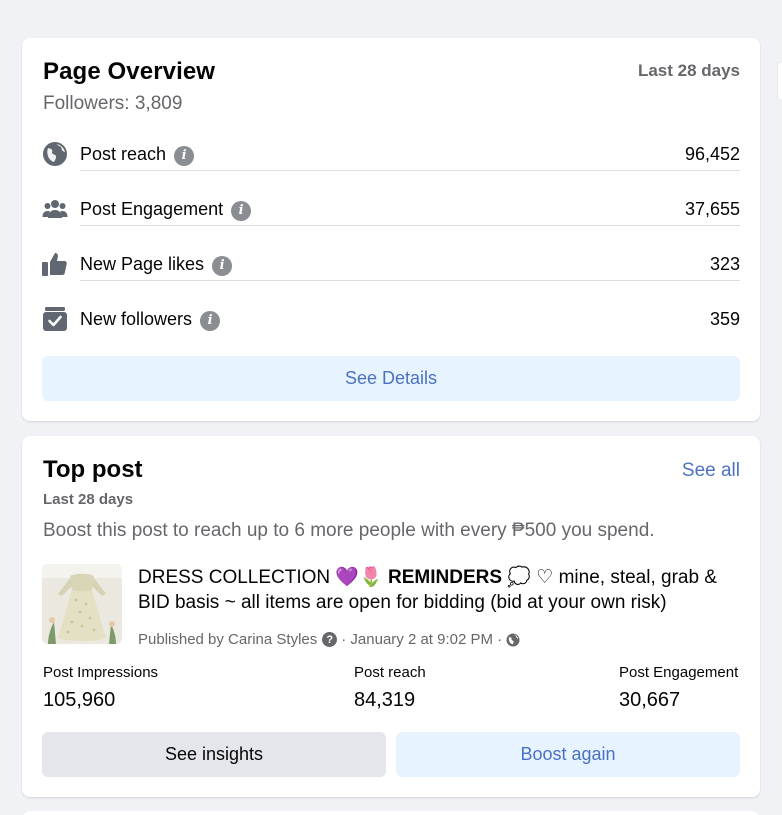  I want to click on top-post-period: Last 28 days, so click(88, 499).